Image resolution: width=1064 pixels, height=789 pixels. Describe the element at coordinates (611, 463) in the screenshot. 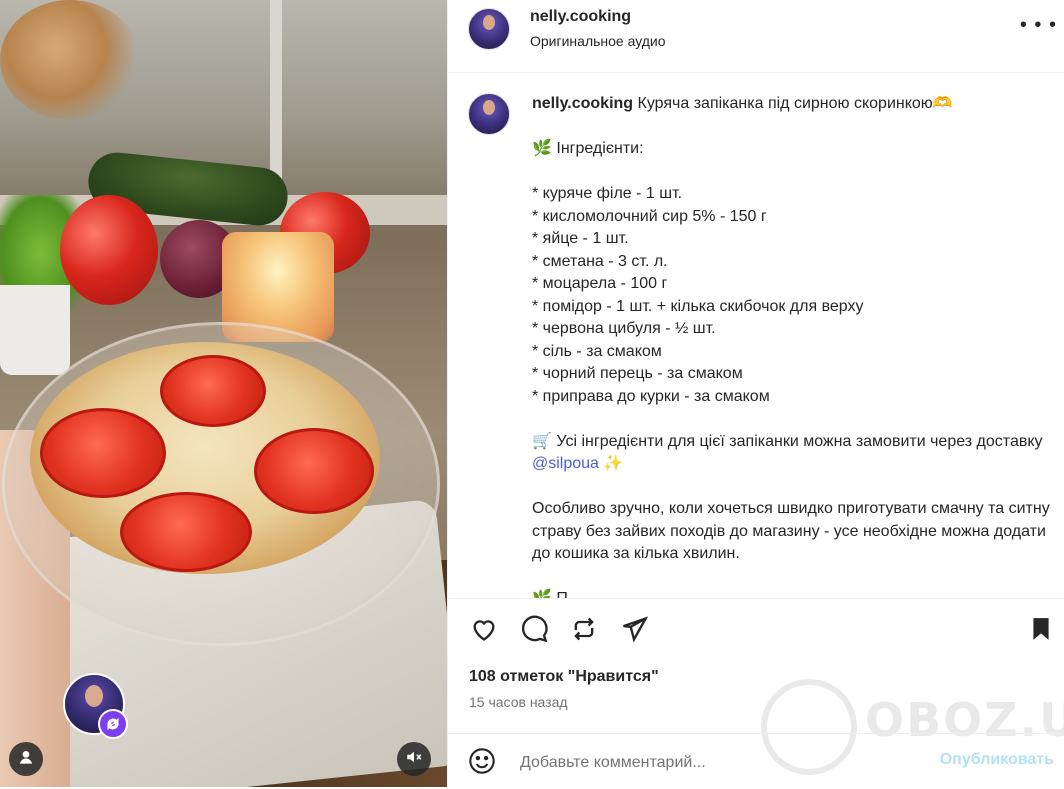

I see `order-suffix: ✨` at that location.